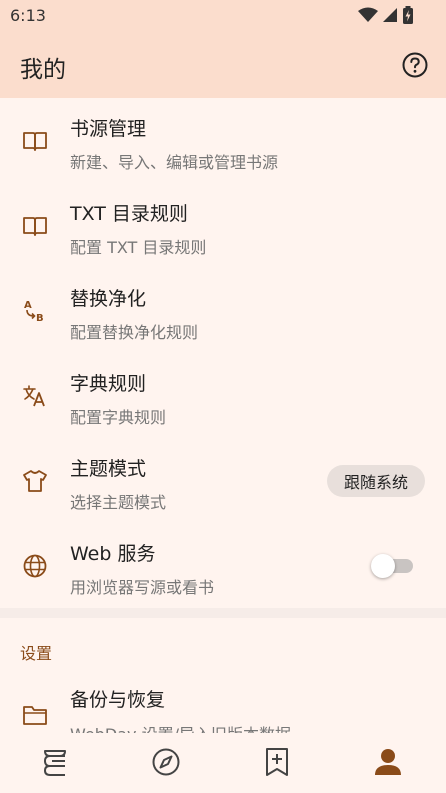  Describe the element at coordinates (108, 129) in the screenshot. I see `row-title: 书源管理` at that location.